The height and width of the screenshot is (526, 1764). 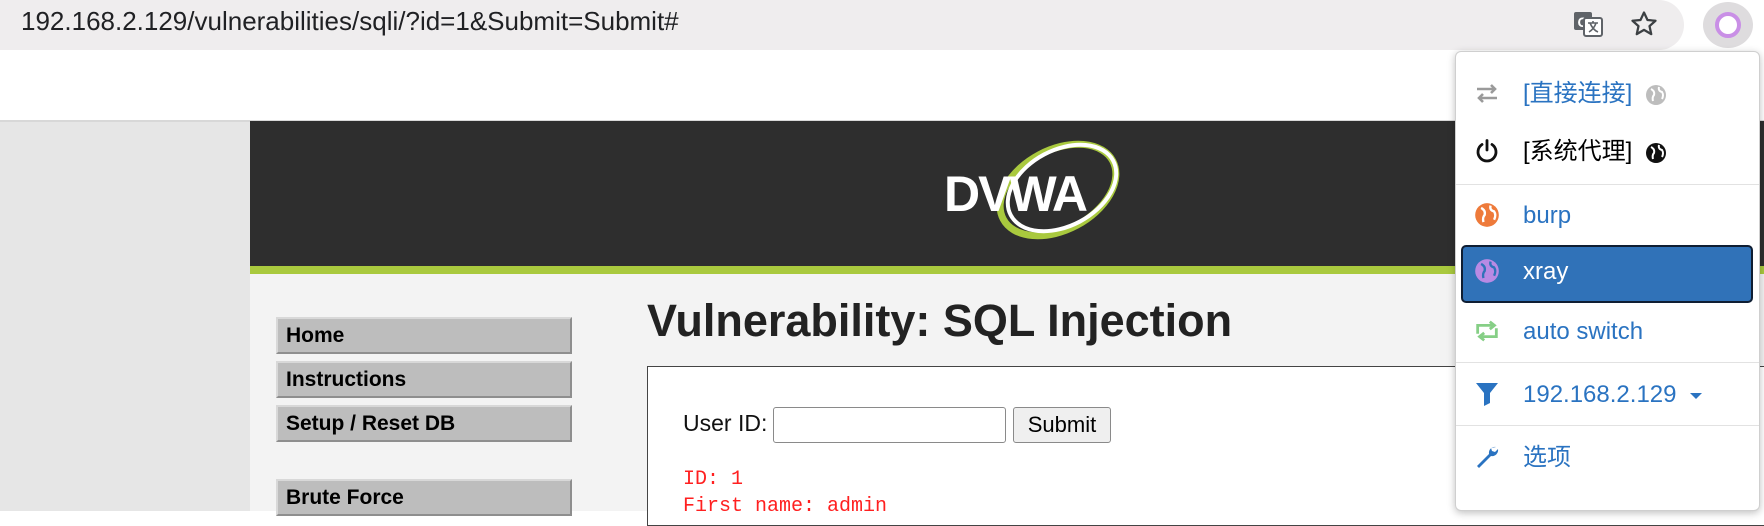 I want to click on proxy-item-rule-host: 192.168.2.129, so click(x=1607, y=394).